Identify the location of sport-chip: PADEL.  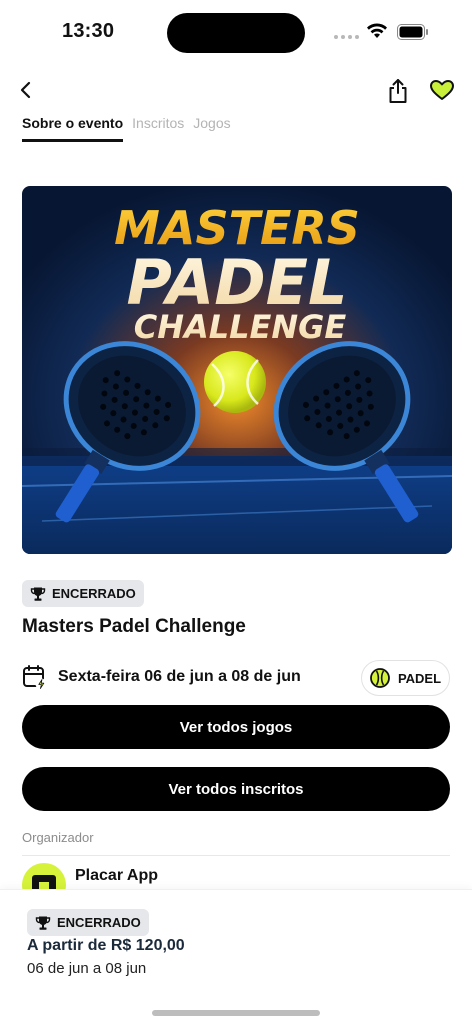
(405, 678).